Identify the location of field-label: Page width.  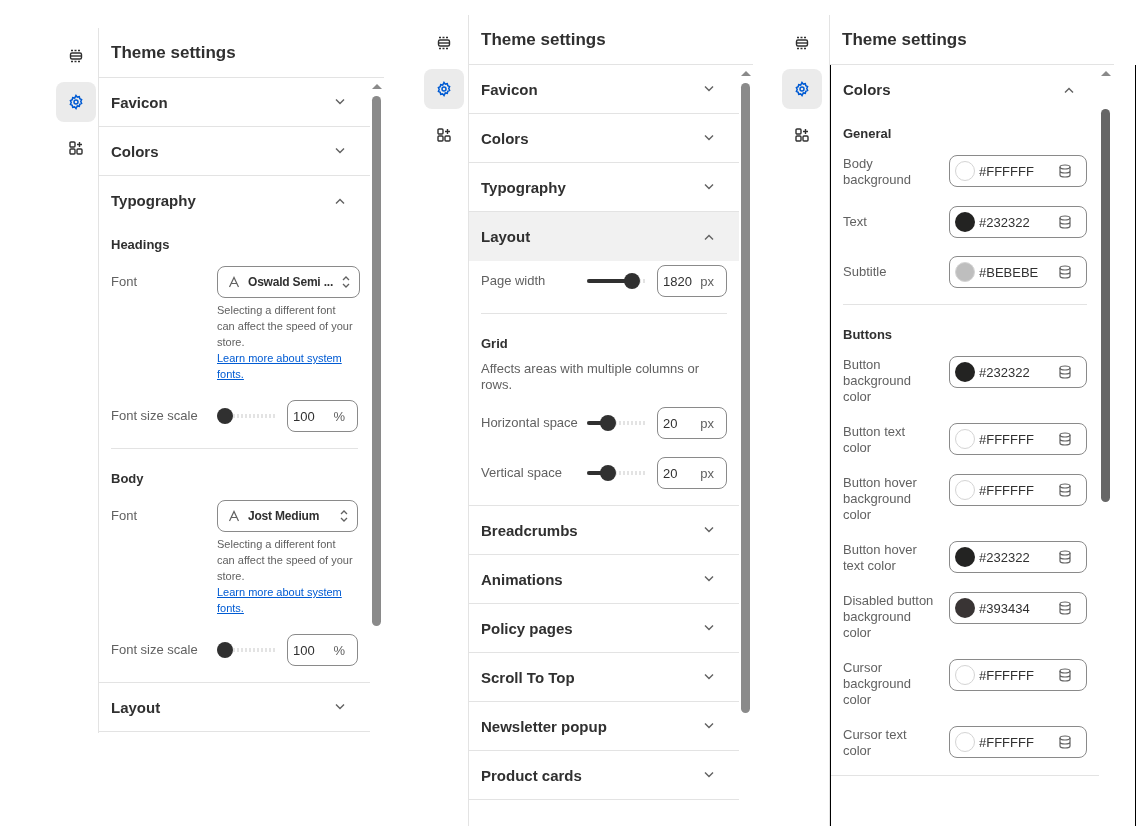
(514, 281).